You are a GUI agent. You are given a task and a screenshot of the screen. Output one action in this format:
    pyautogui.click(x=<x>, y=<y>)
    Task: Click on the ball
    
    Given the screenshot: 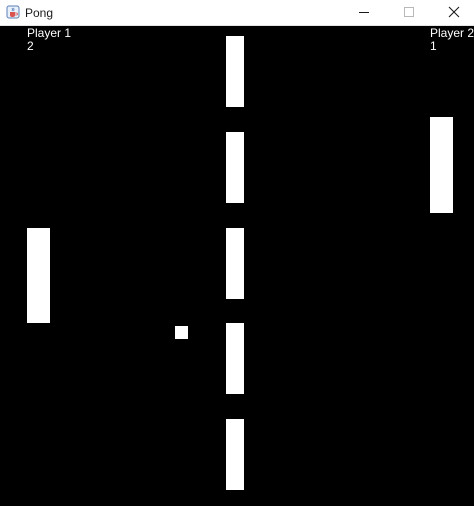 What is the action you would take?
    pyautogui.click(x=181, y=332)
    